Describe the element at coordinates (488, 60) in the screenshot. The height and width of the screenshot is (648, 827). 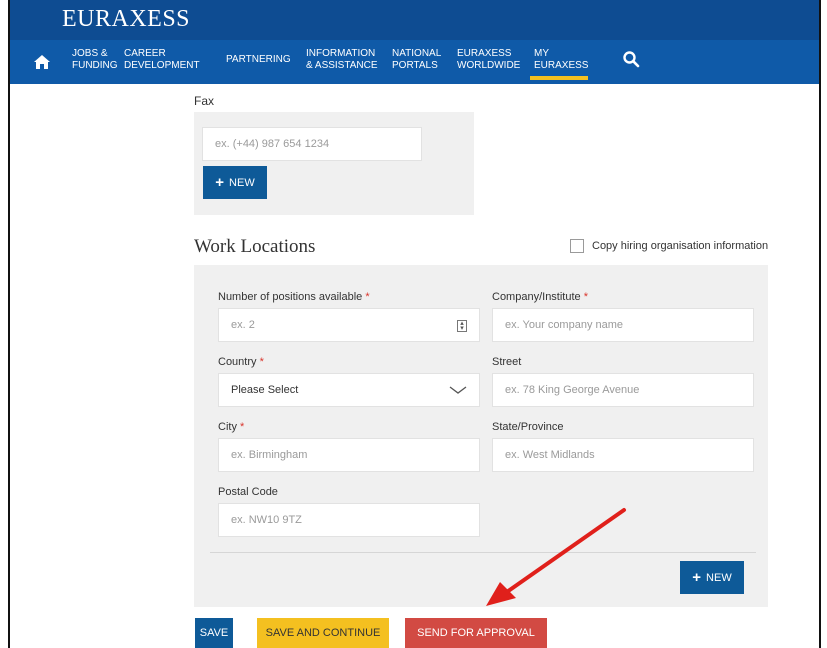
I see `nav-euraxess-worldwide: EURAXESS WORLDWIDE` at that location.